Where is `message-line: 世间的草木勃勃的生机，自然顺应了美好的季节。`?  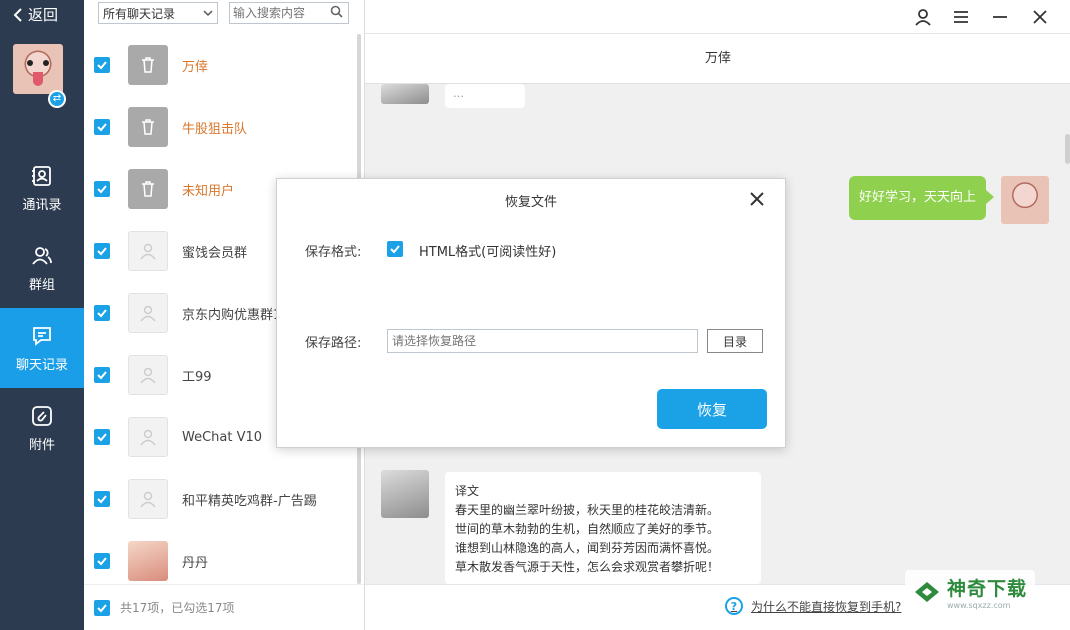
message-line: 世间的草木勃勃的生机，自然顺应了美好的季节。 is located at coordinates (587, 529).